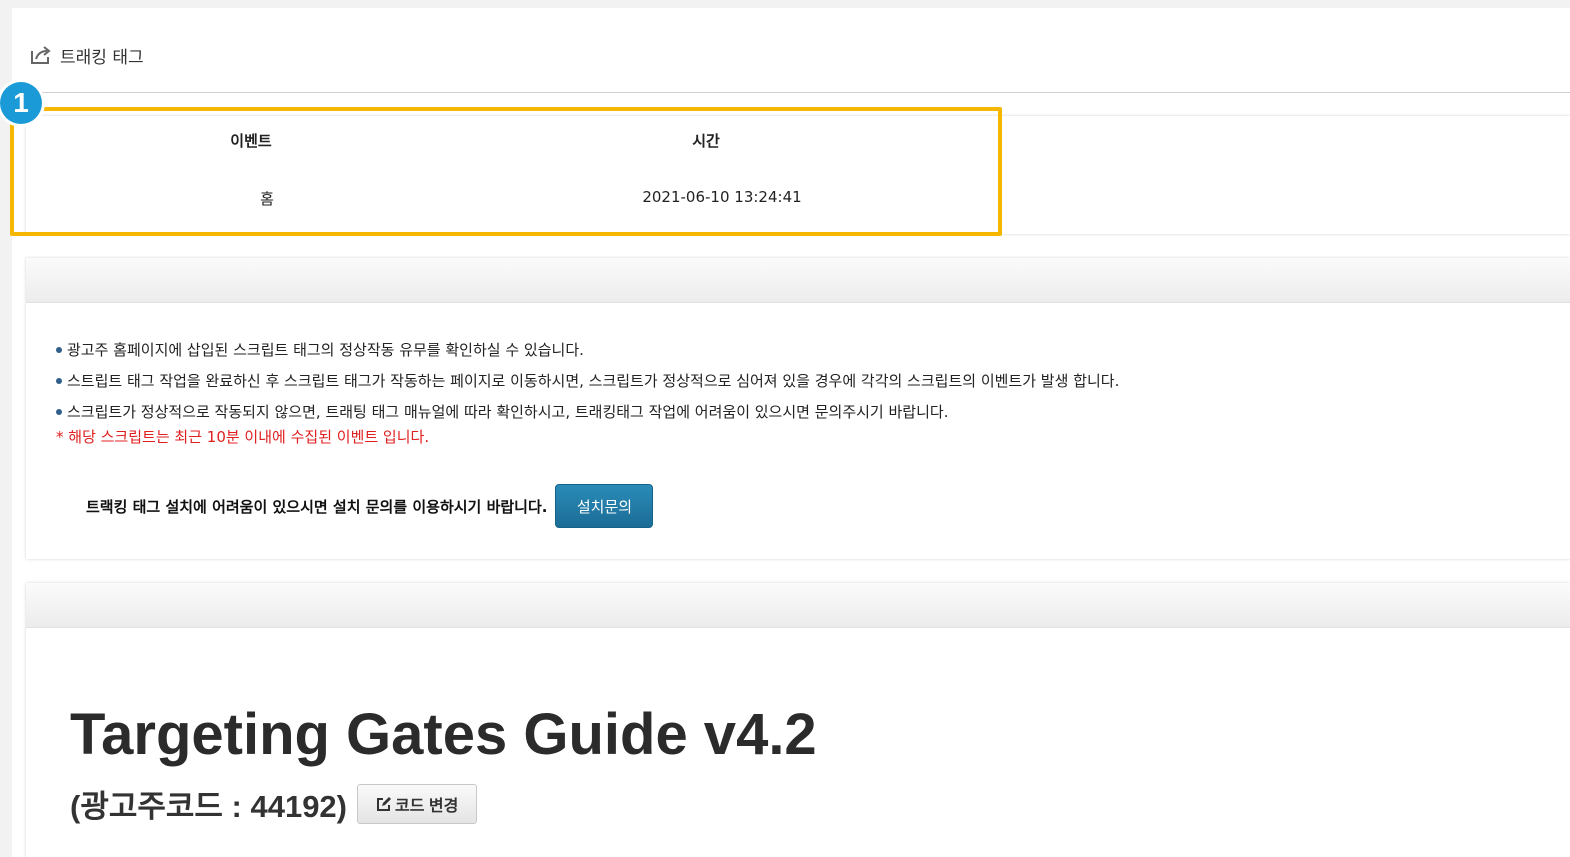  What do you see at coordinates (443, 734) in the screenshot?
I see `guide-title: Targeting Gates Guide v4.2` at bounding box center [443, 734].